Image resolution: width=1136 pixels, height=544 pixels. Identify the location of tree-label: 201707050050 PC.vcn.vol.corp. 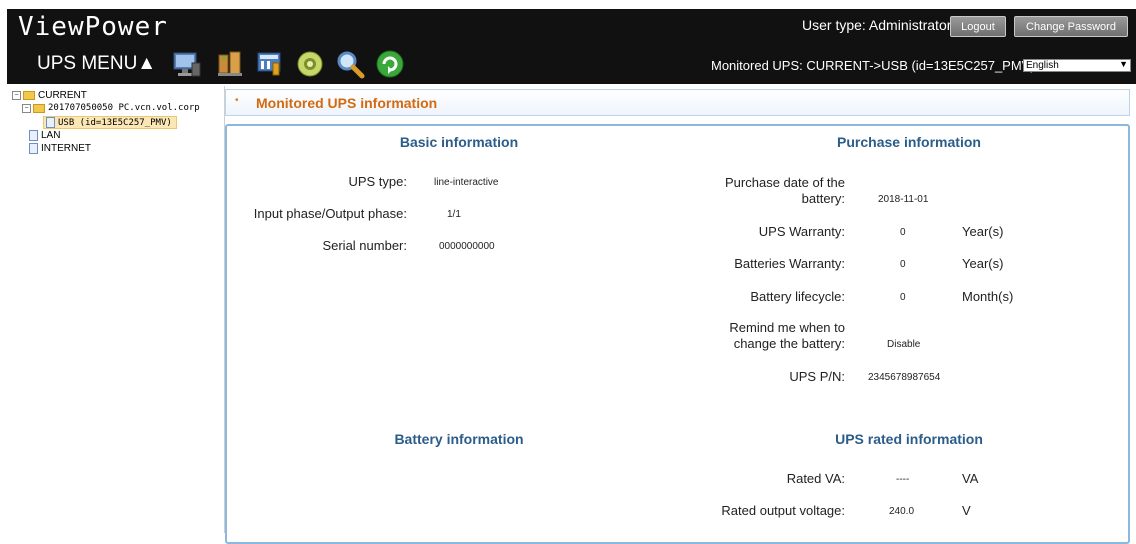
(124, 108).